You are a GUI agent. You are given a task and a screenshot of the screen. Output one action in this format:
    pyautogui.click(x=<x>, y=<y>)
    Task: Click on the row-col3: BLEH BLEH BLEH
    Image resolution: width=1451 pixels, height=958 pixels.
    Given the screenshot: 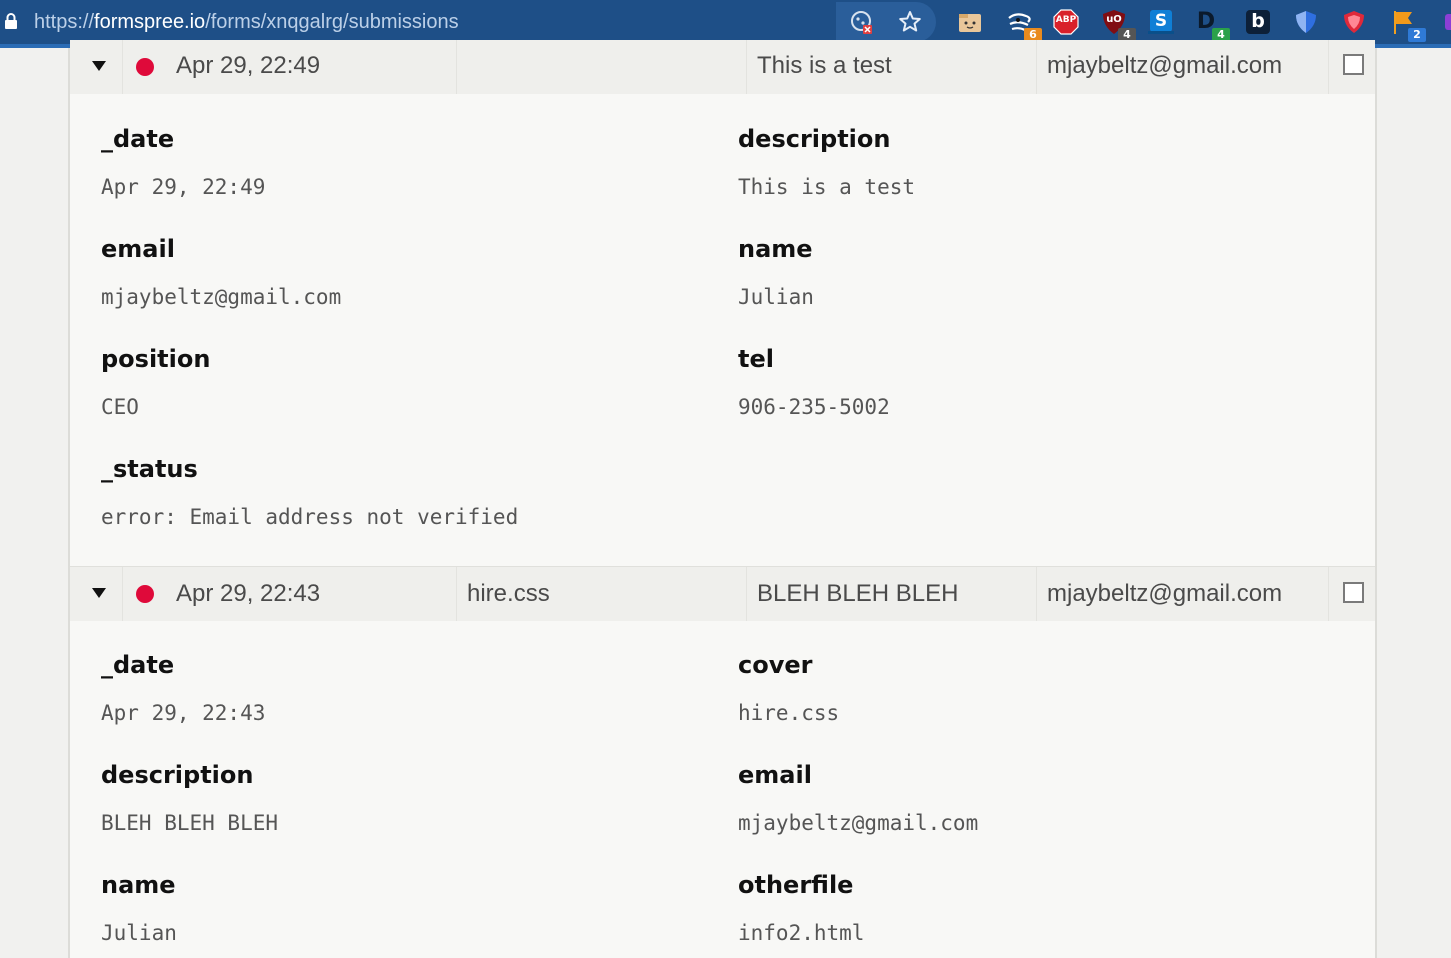 What is the action you would take?
    pyautogui.click(x=858, y=593)
    